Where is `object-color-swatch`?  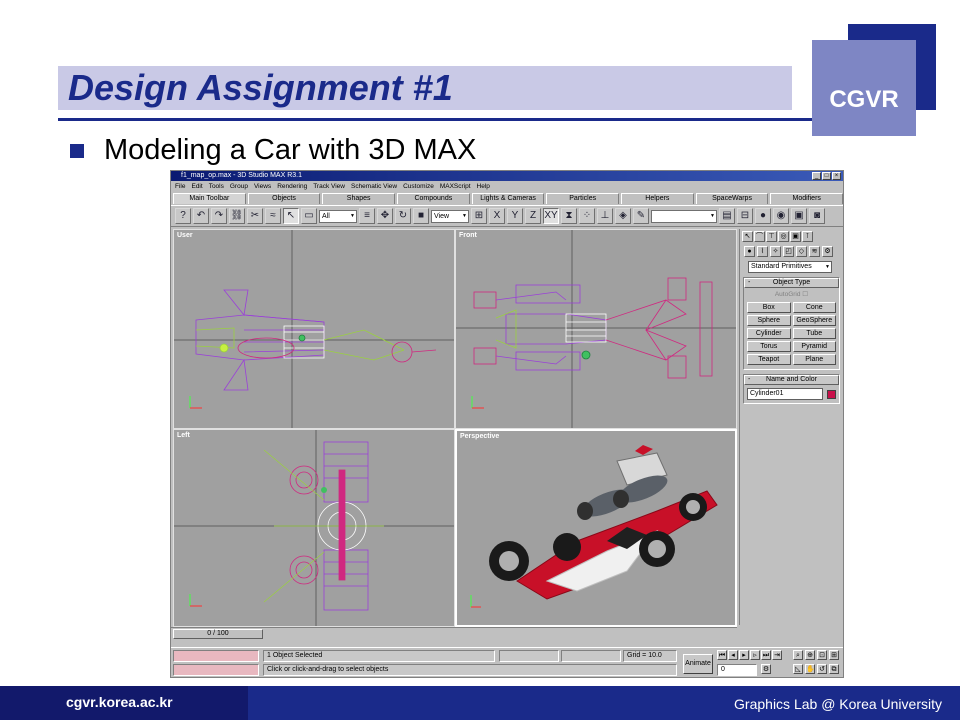 object-color-swatch is located at coordinates (831, 394).